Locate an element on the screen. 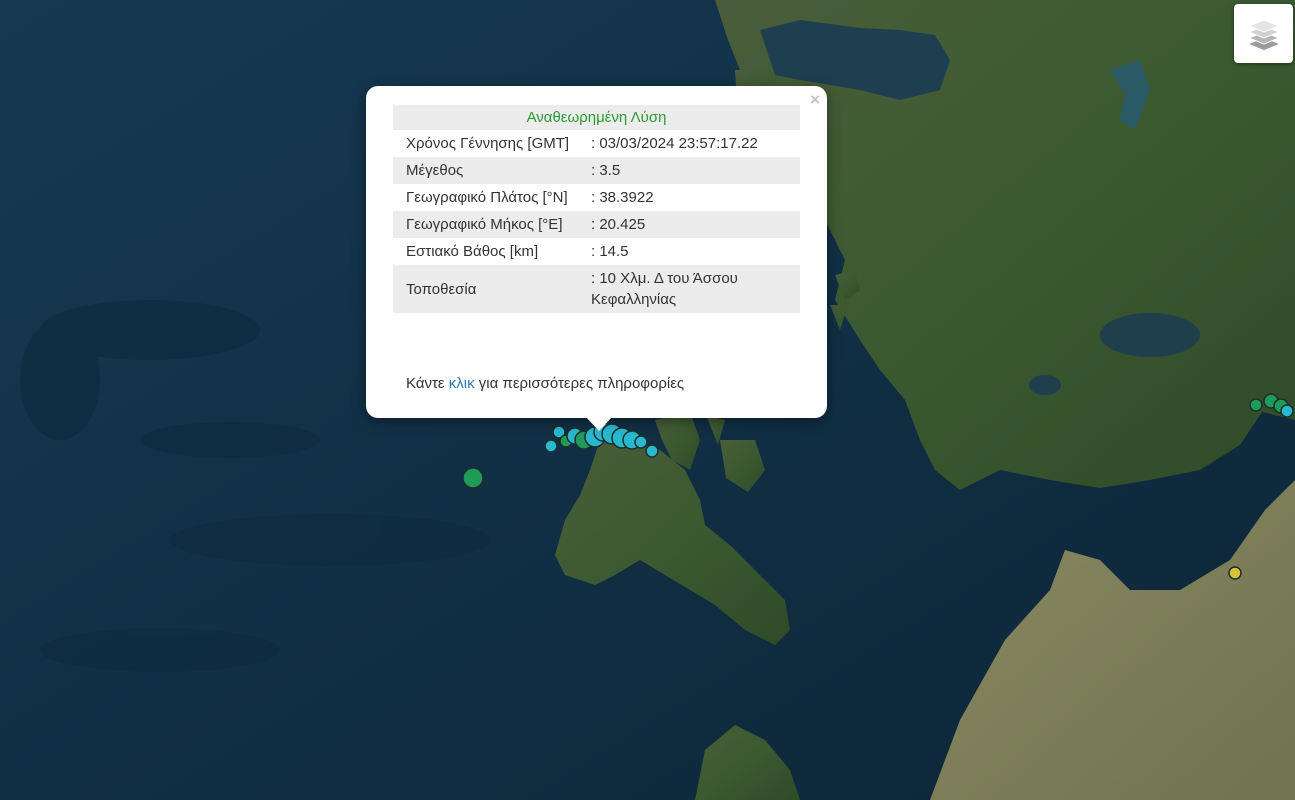 The height and width of the screenshot is (800, 1295). table-row: Εστιακό Βάθος [km] : 14.5 is located at coordinates (596, 251).